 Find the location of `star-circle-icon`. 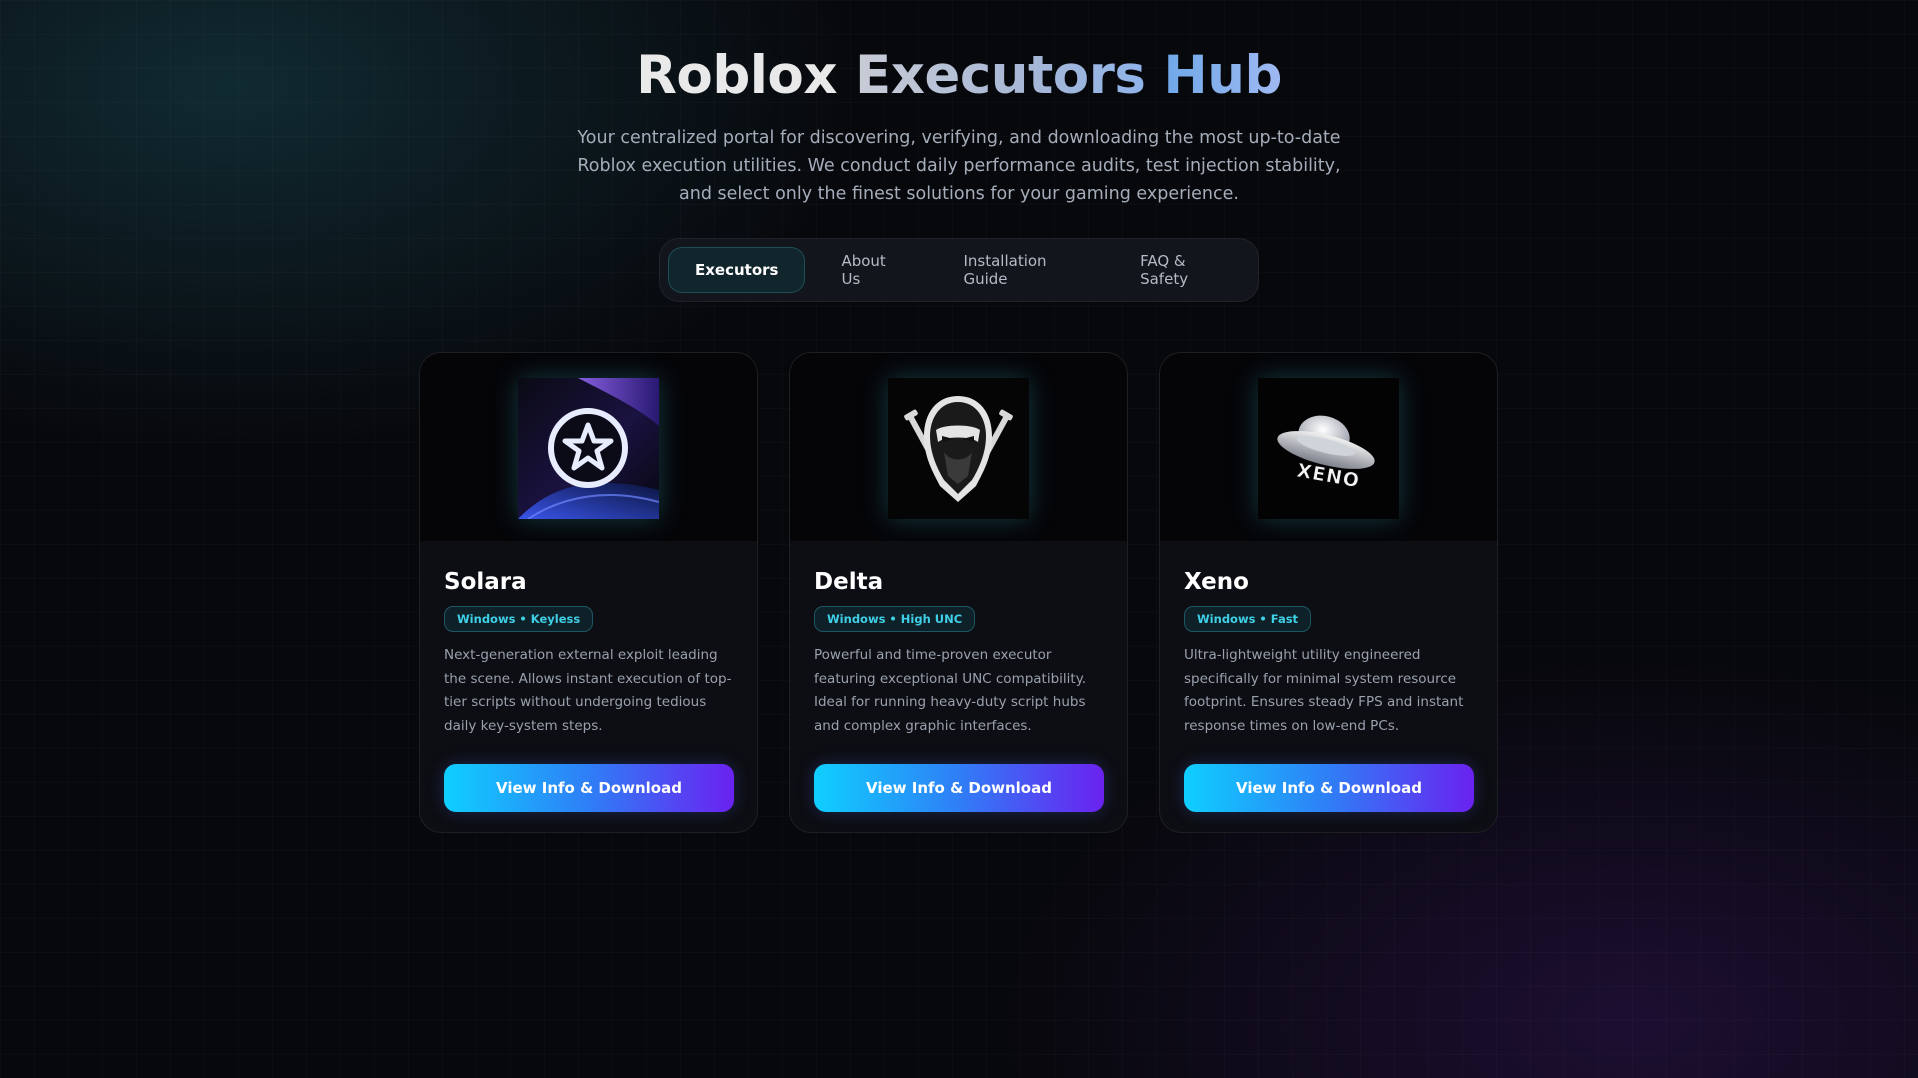

star-circle-icon is located at coordinates (588, 448).